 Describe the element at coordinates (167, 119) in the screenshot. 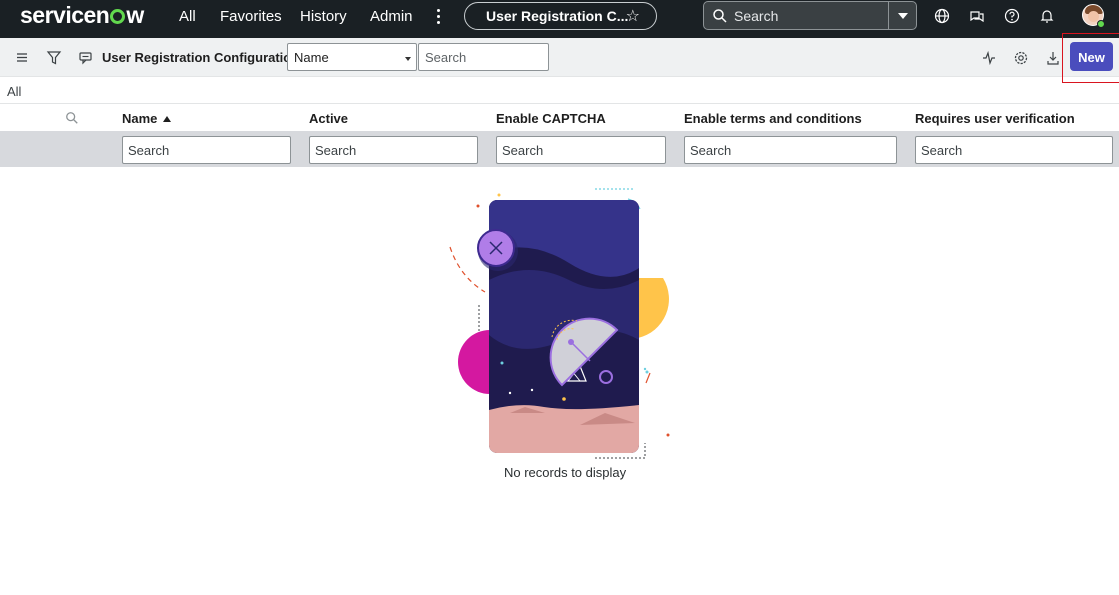

I see `sort-ascending-icon` at that location.